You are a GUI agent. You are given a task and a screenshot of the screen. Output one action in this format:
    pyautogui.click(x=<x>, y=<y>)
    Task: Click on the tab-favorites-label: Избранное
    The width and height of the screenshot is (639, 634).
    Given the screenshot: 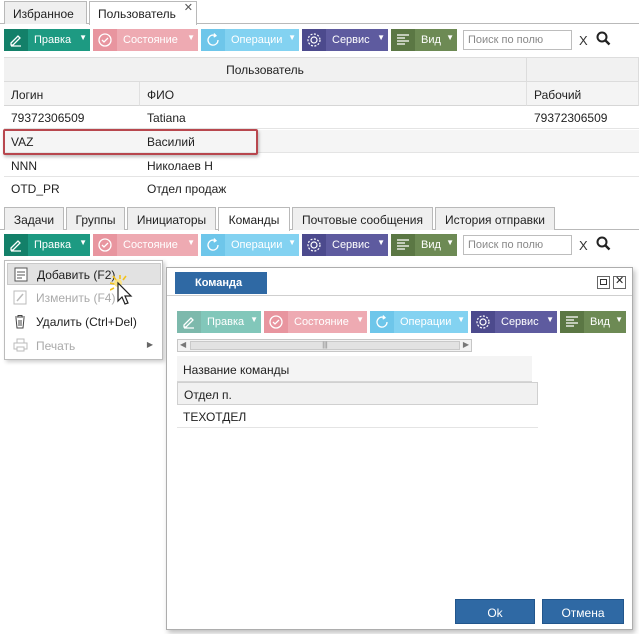 What is the action you would take?
    pyautogui.click(x=43, y=14)
    